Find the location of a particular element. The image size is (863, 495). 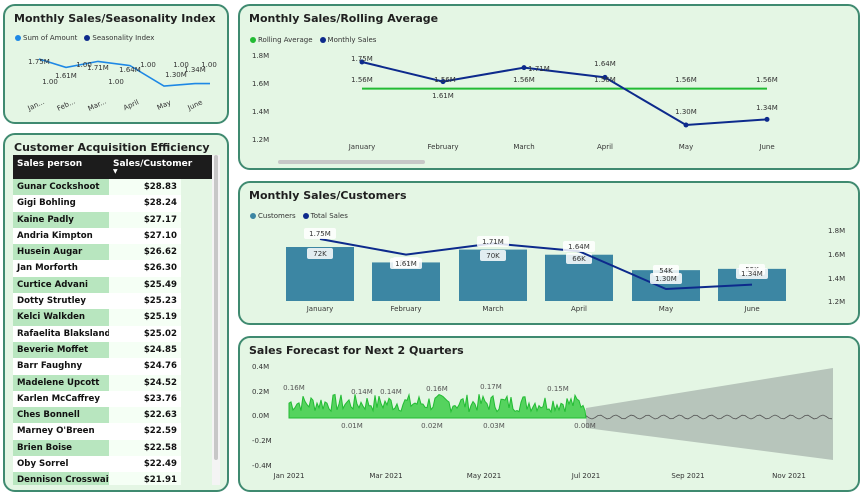

monthly-sales-line is located at coordinates (564, 94).